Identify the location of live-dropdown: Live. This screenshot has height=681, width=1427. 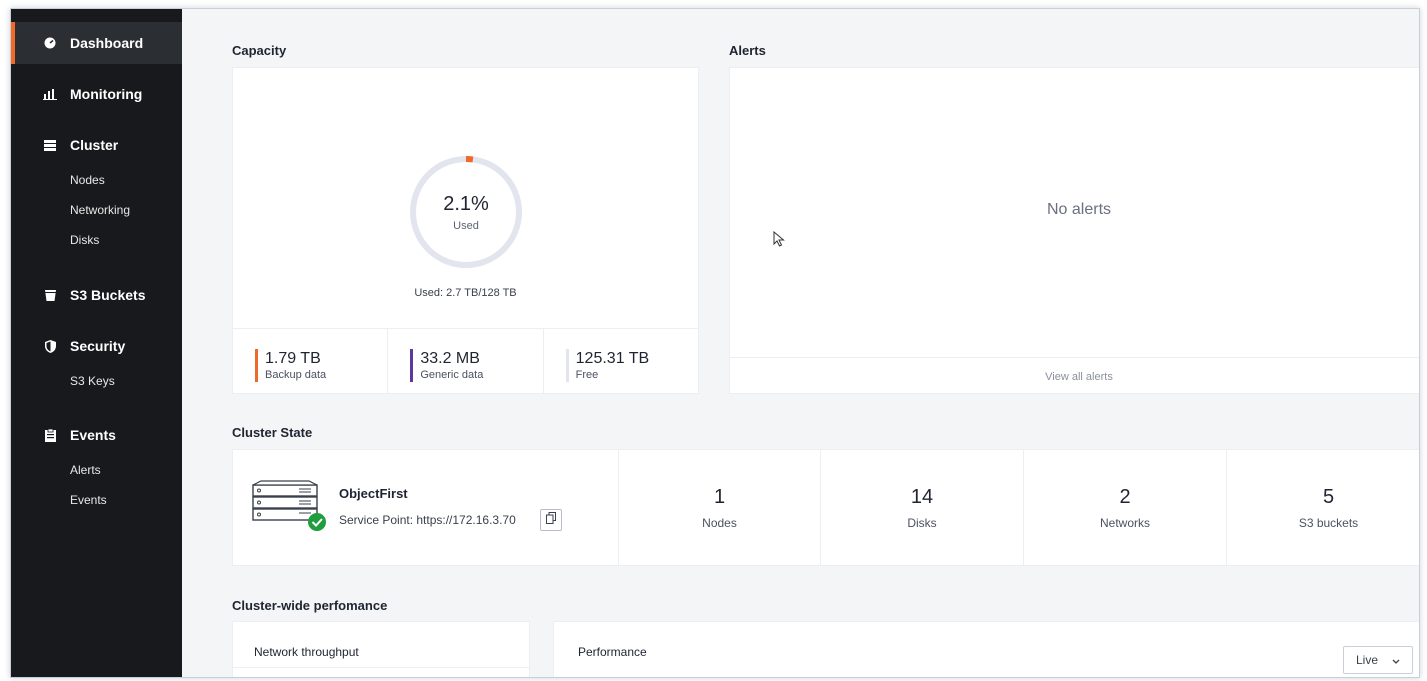
(1378, 660).